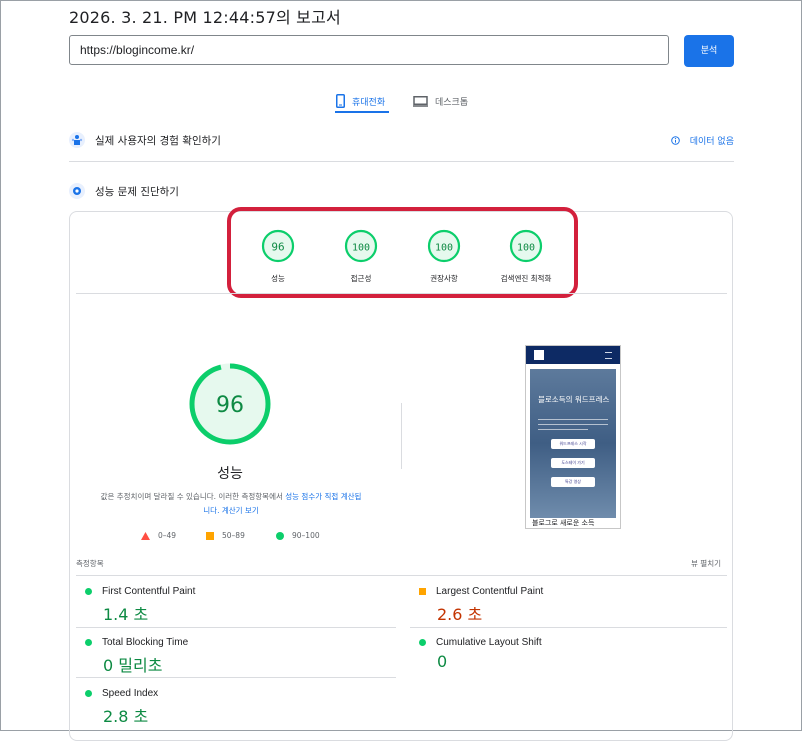 This screenshot has width=802, height=741. What do you see at coordinates (126, 614) in the screenshot?
I see `metric-value: 1.4 초` at bounding box center [126, 614].